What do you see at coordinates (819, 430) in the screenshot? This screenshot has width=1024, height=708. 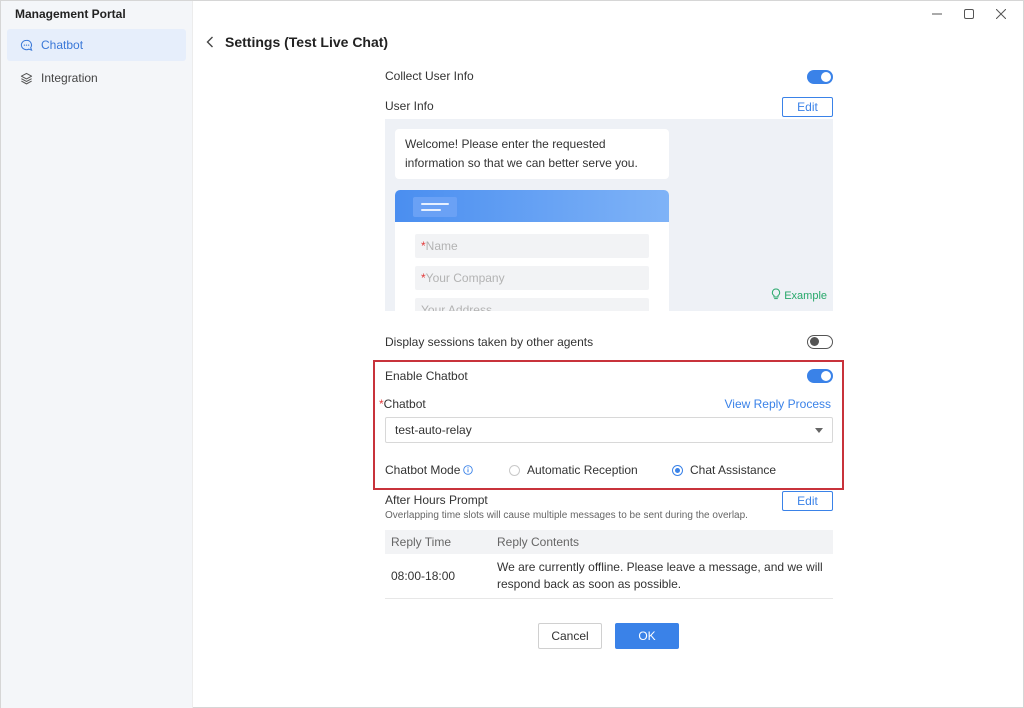 I see `caret-down-icon` at bounding box center [819, 430].